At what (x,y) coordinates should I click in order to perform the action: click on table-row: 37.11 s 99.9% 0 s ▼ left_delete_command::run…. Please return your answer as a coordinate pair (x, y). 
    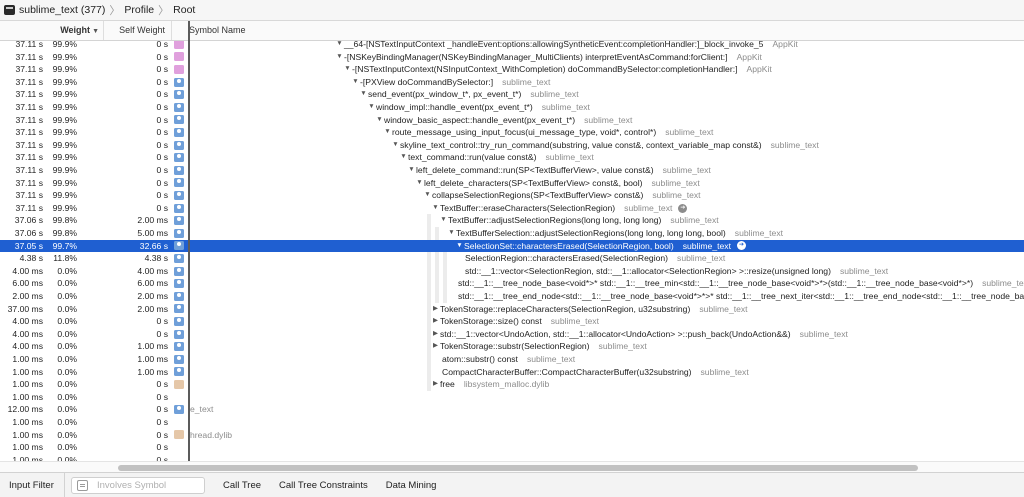
    Looking at the image, I should click on (512, 170).